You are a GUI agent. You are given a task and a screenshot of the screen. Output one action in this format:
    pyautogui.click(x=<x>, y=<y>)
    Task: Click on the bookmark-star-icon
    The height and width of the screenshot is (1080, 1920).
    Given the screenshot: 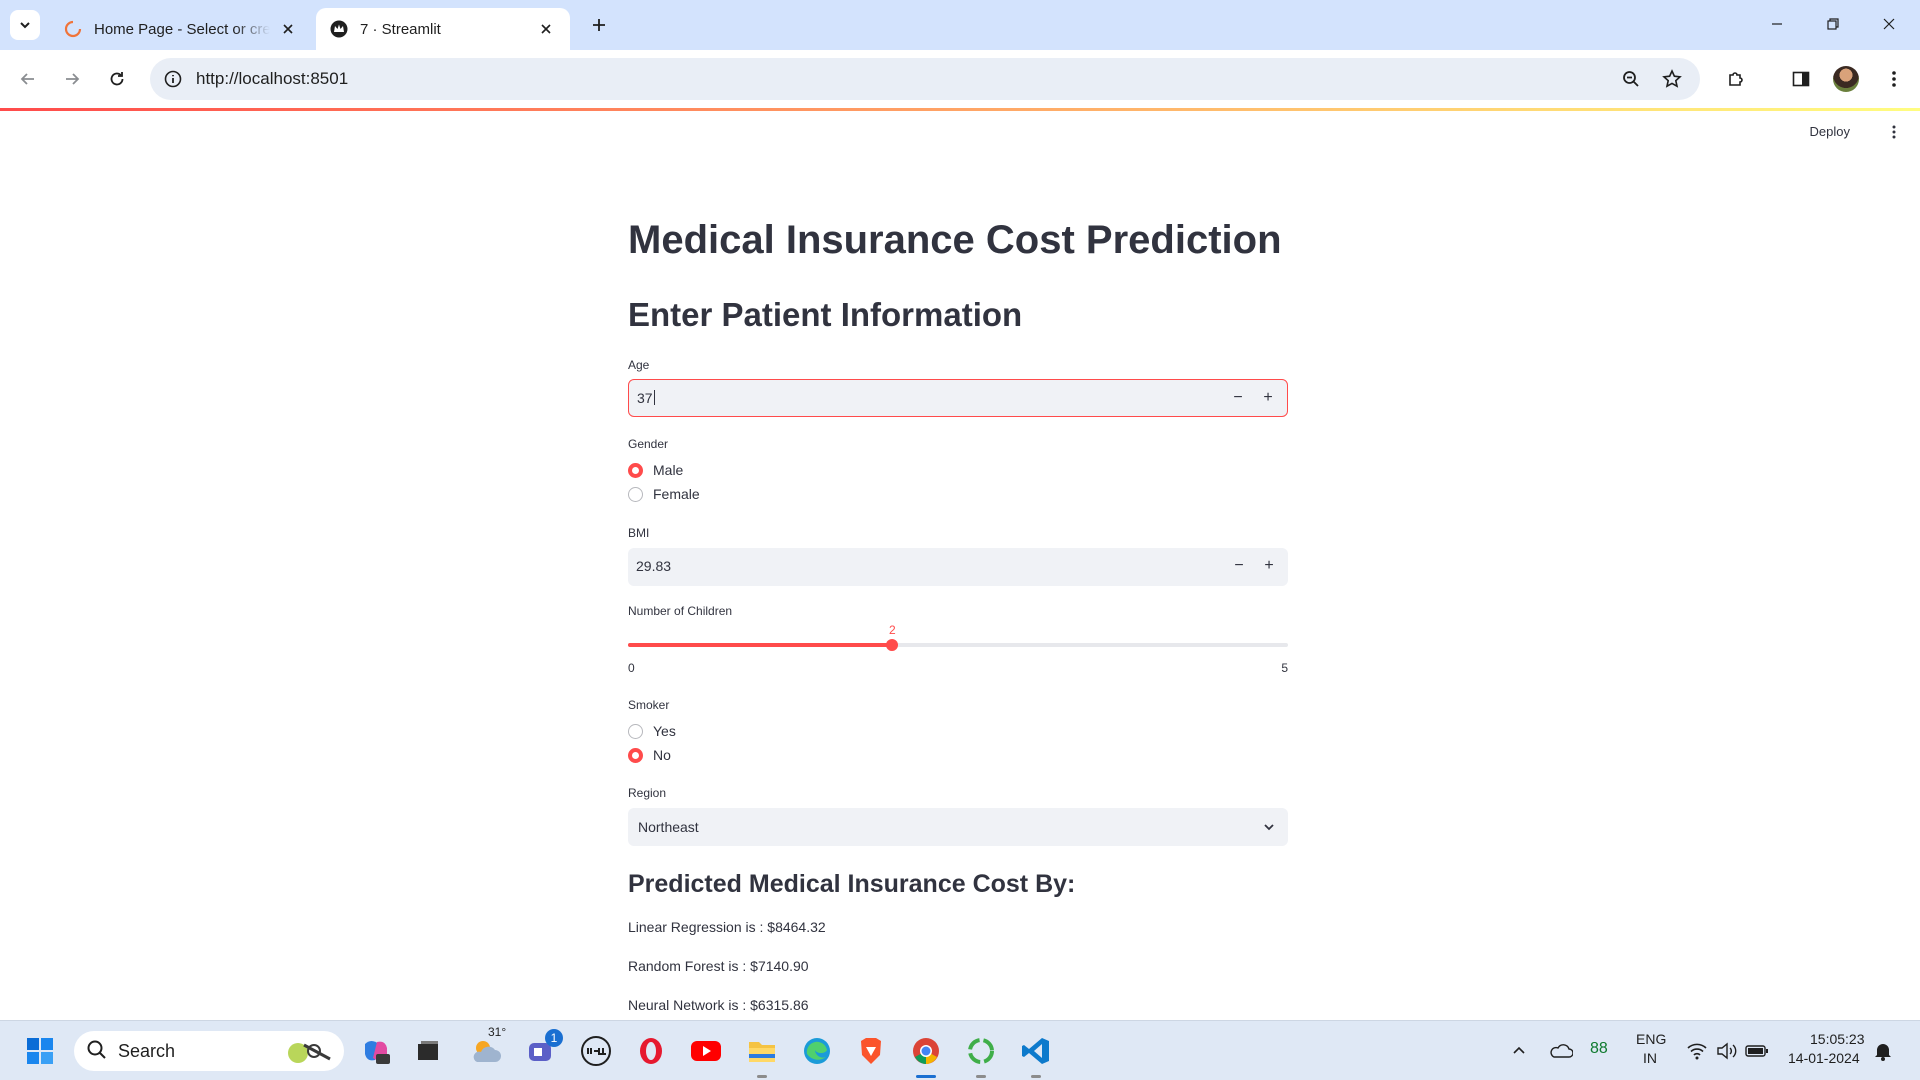 What is the action you would take?
    pyautogui.click(x=1672, y=79)
    